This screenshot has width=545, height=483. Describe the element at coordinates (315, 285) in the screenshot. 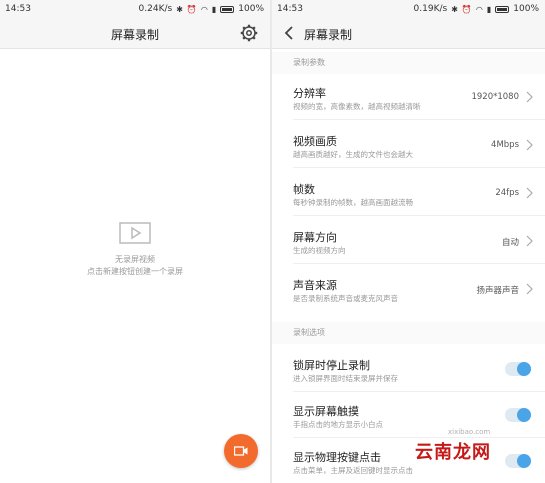

I see `setting-title: 声音来源` at that location.